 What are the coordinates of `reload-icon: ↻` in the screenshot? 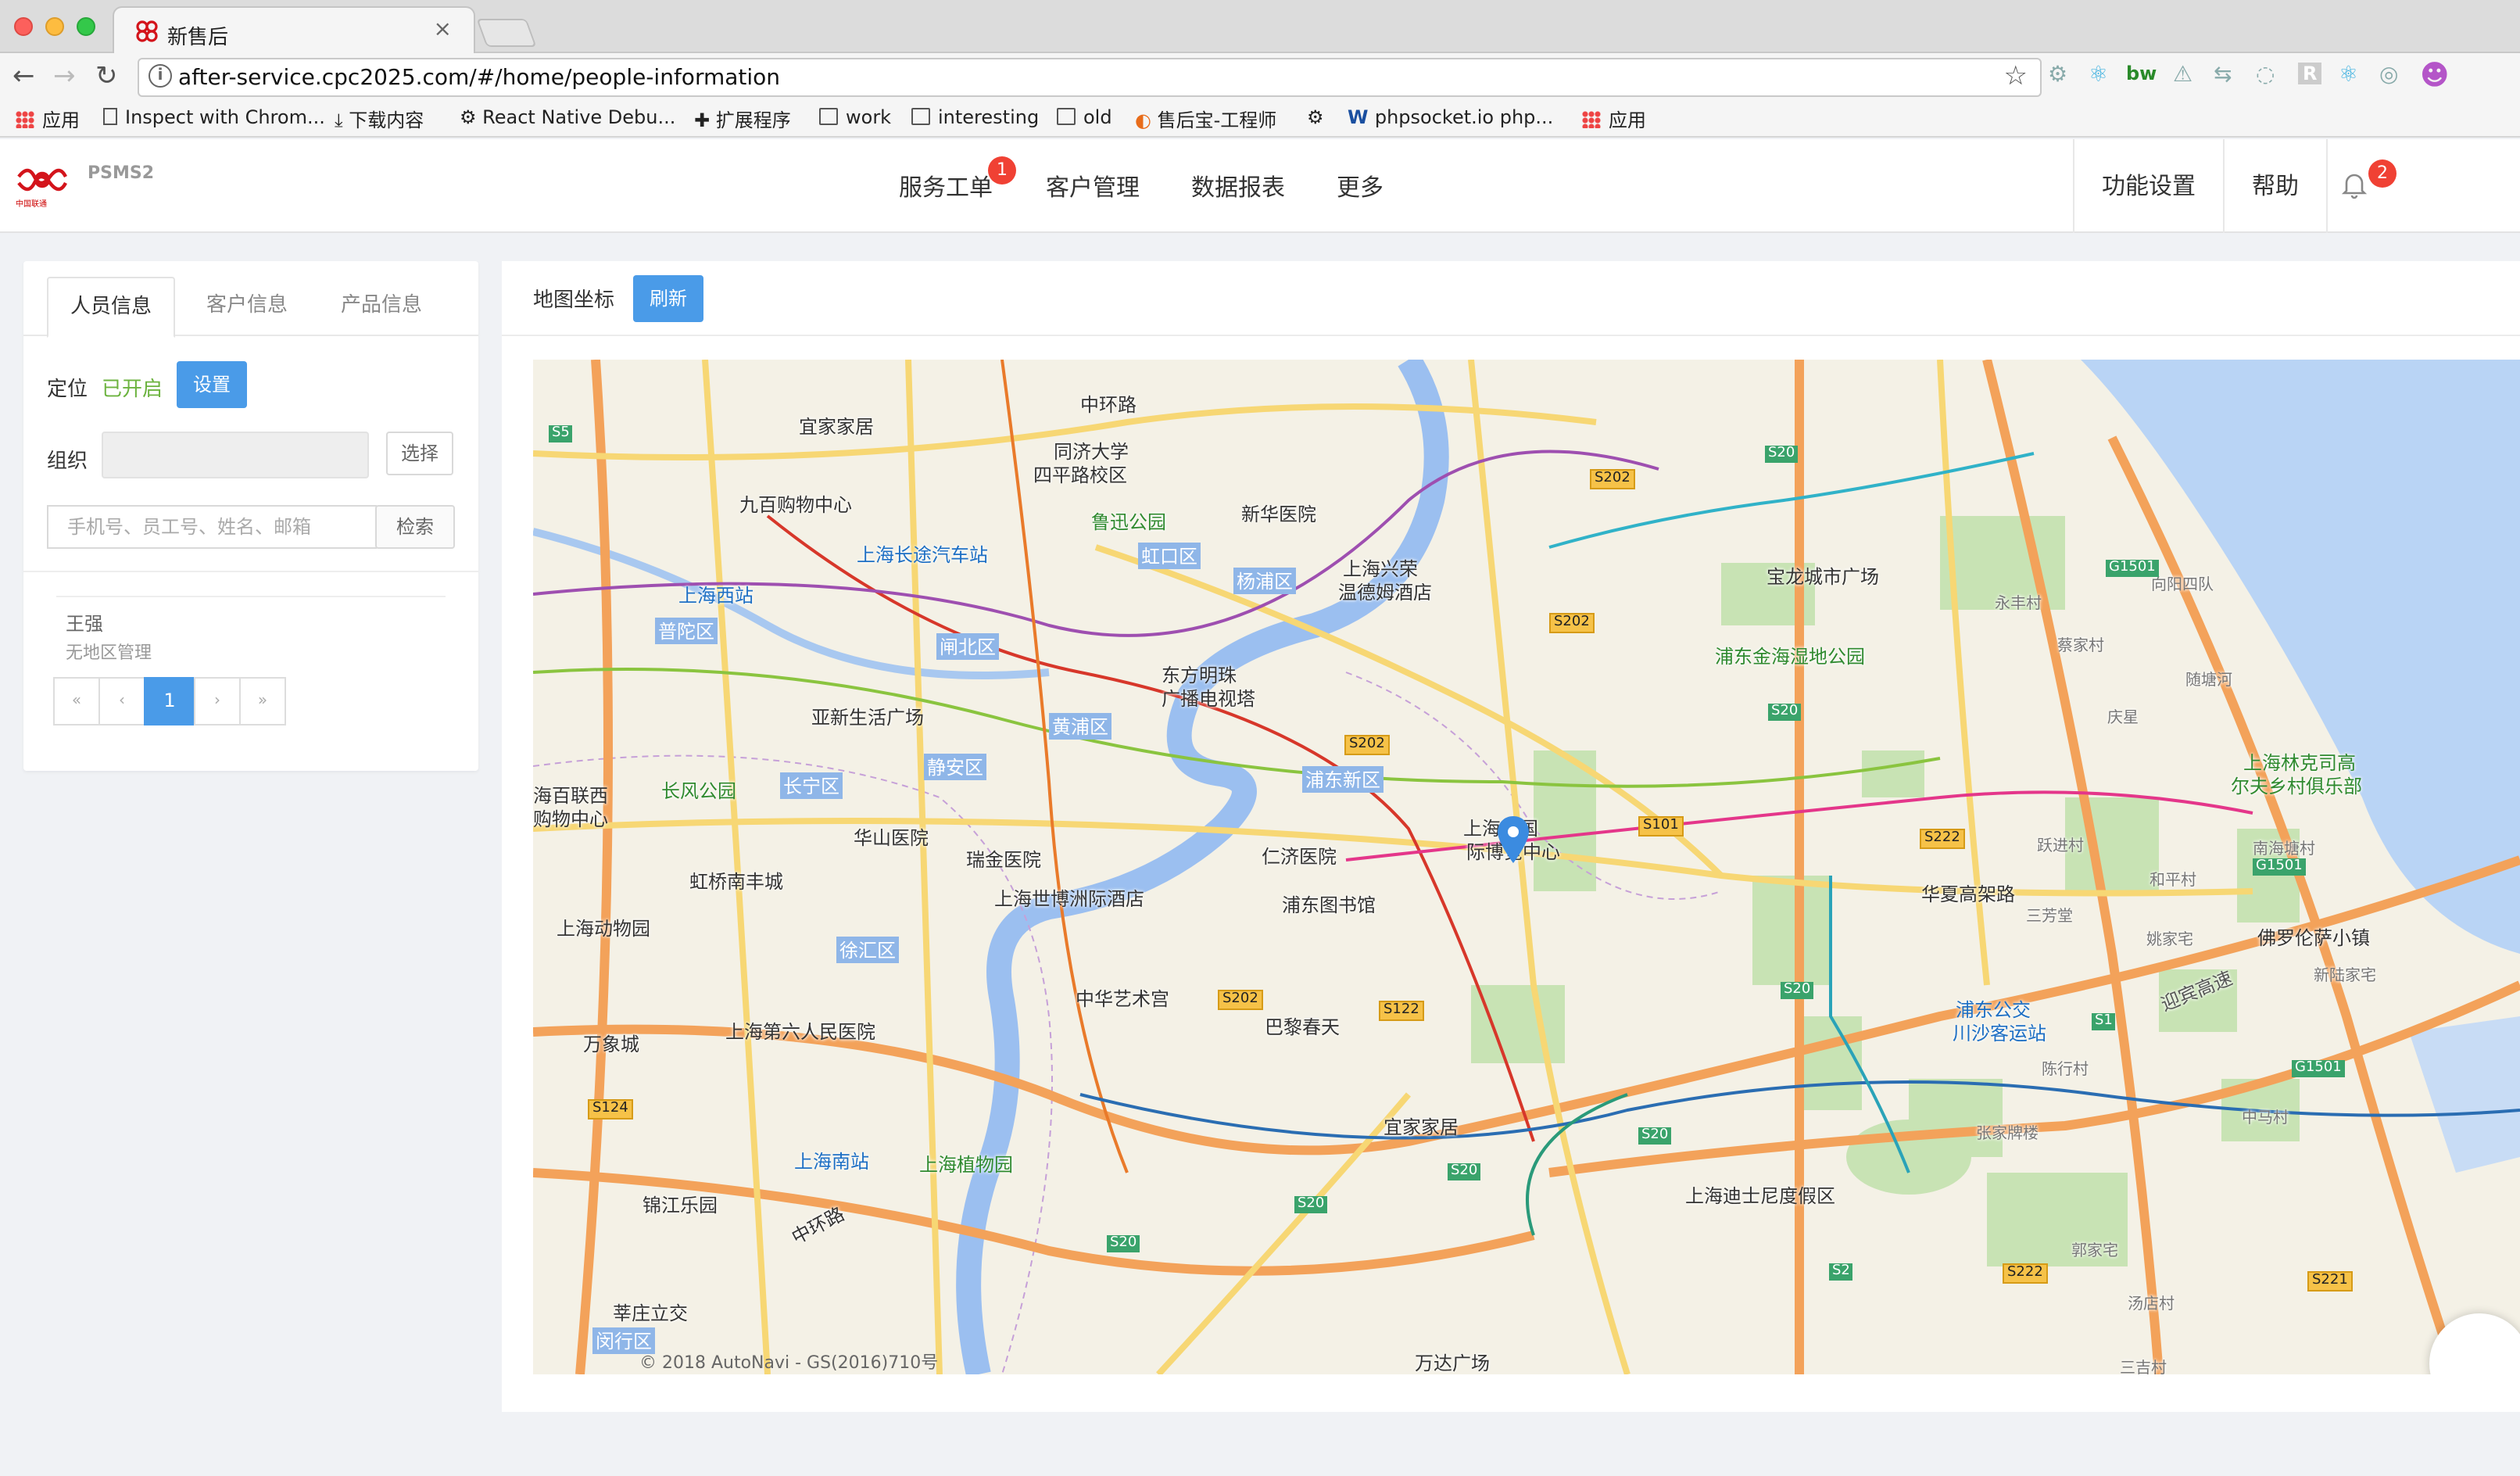 It's located at (106, 76).